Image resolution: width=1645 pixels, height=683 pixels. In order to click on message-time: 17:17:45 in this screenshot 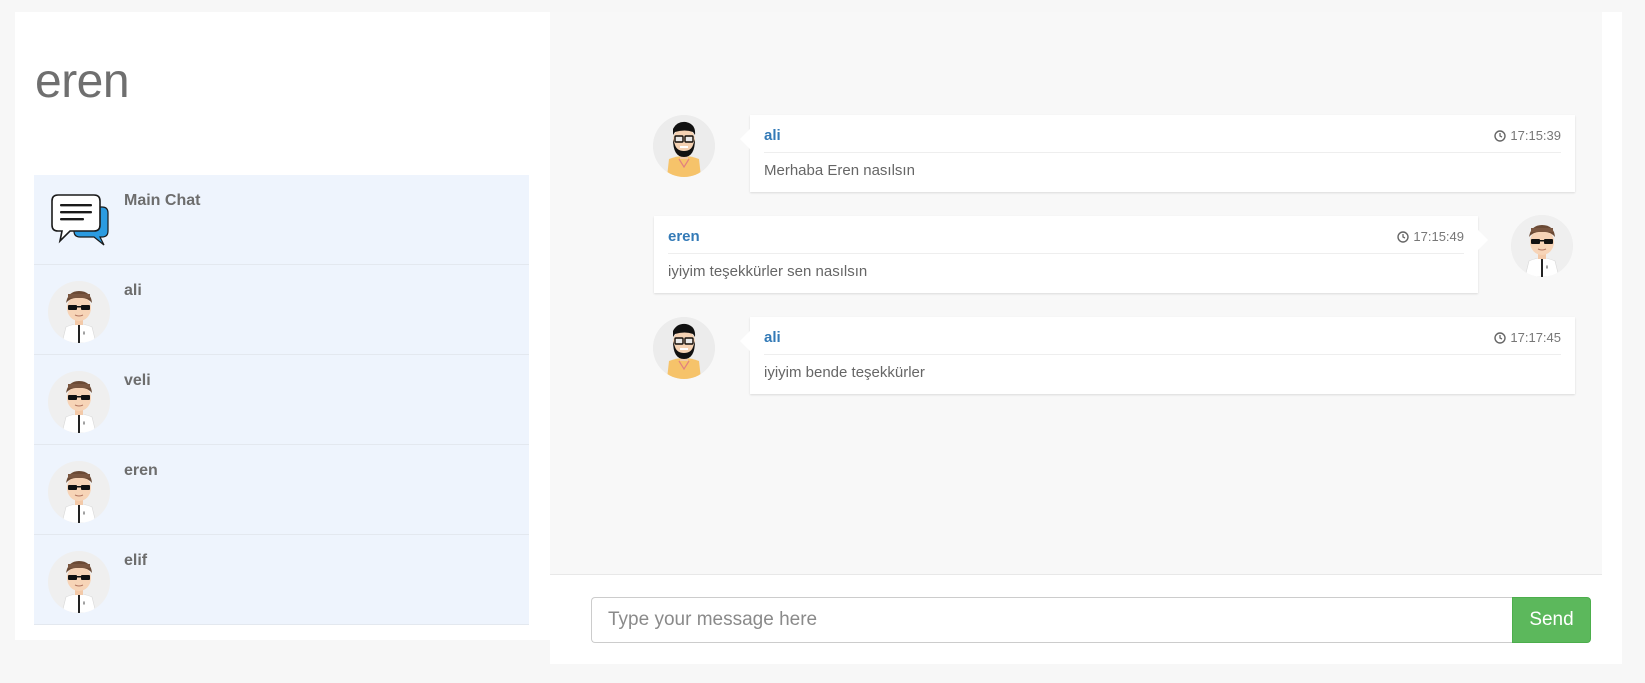, I will do `click(1527, 337)`.